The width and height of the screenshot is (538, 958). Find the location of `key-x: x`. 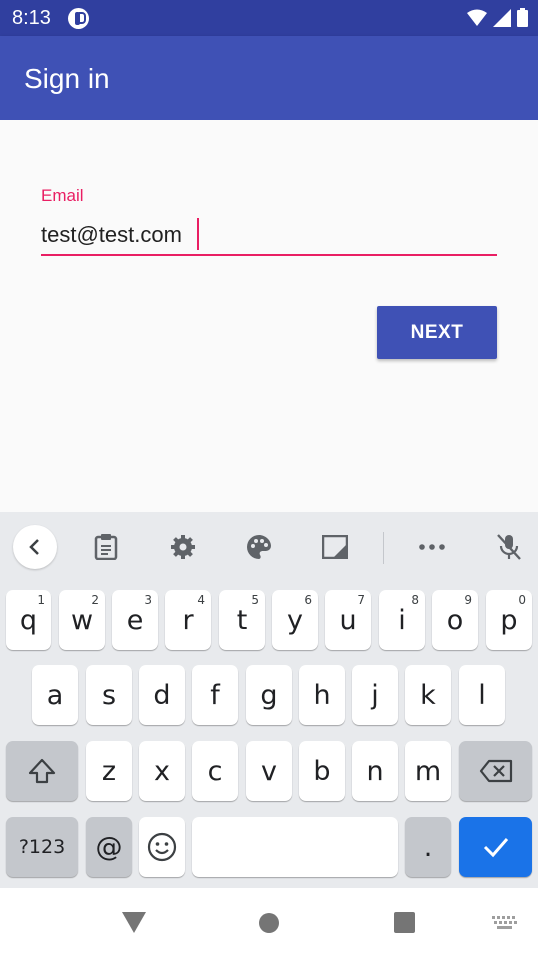

key-x: x is located at coordinates (162, 771).